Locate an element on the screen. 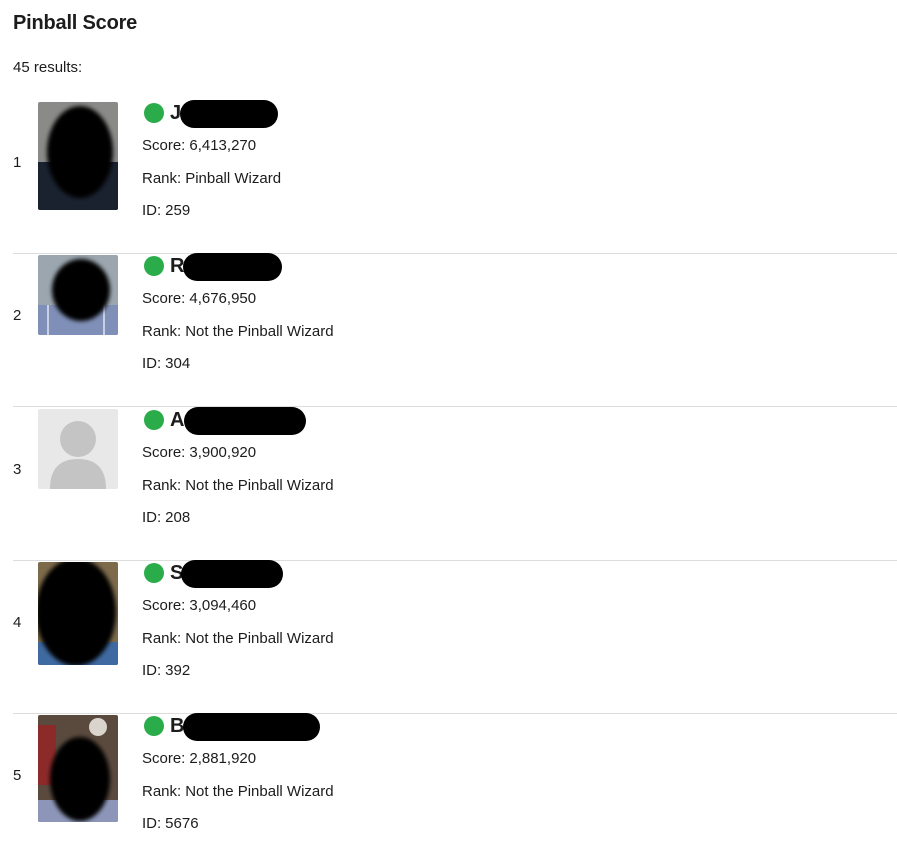 Image resolution: width=897 pixels, height=866 pixels. id-value: 304 is located at coordinates (178, 363).